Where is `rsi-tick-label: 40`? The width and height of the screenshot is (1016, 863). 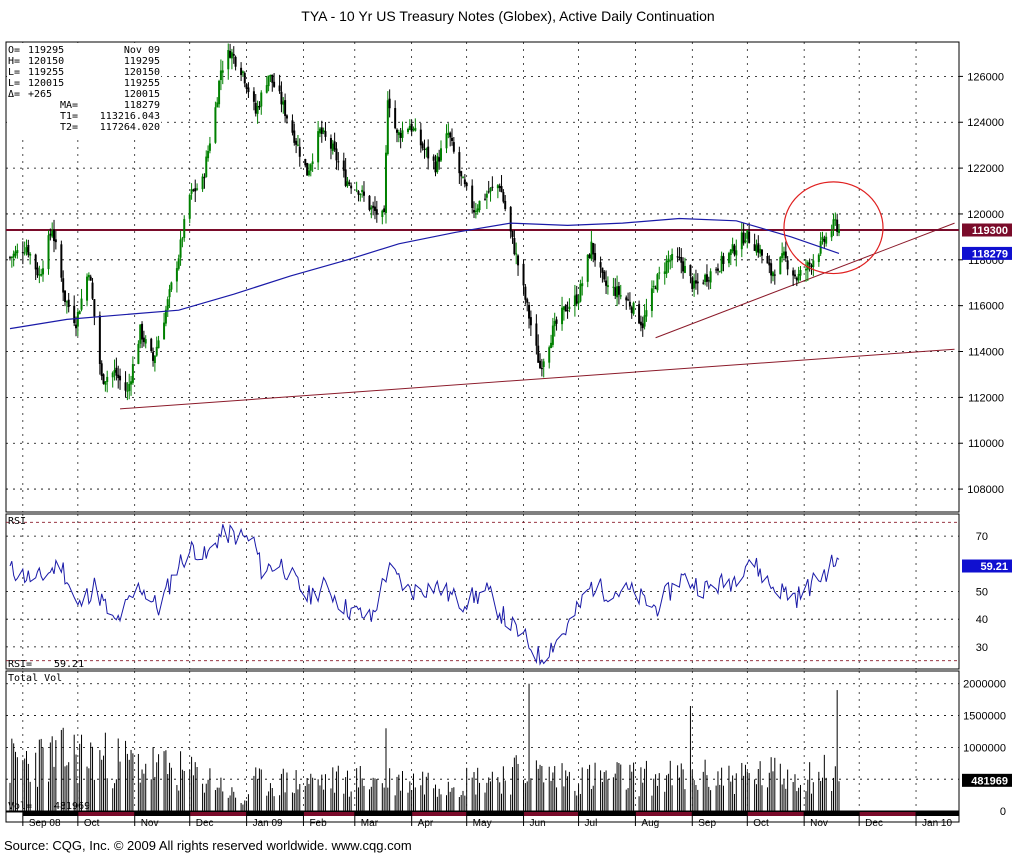
rsi-tick-label: 40 is located at coordinates (982, 620).